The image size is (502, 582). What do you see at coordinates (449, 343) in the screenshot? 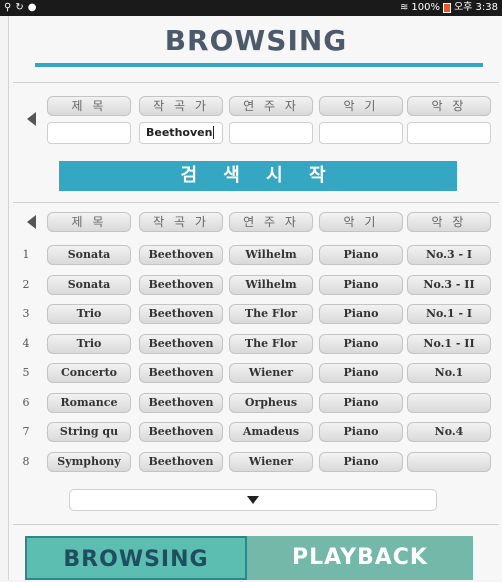
I see `row-movement-cell: No.1 - II` at bounding box center [449, 343].